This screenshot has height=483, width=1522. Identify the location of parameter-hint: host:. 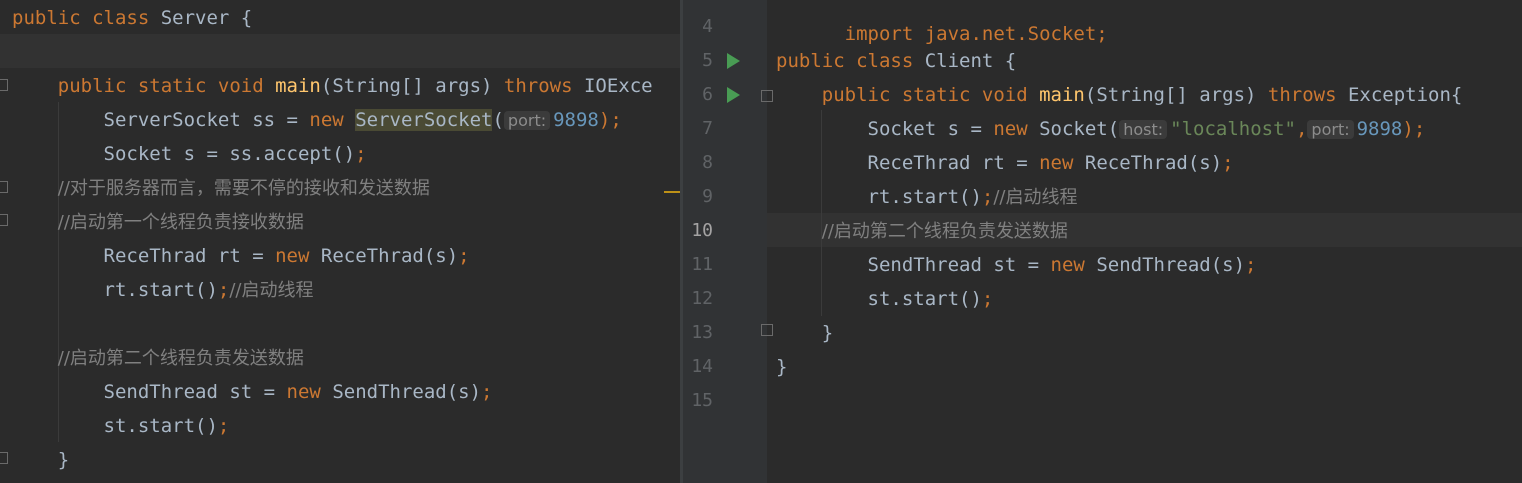
(1143, 129).